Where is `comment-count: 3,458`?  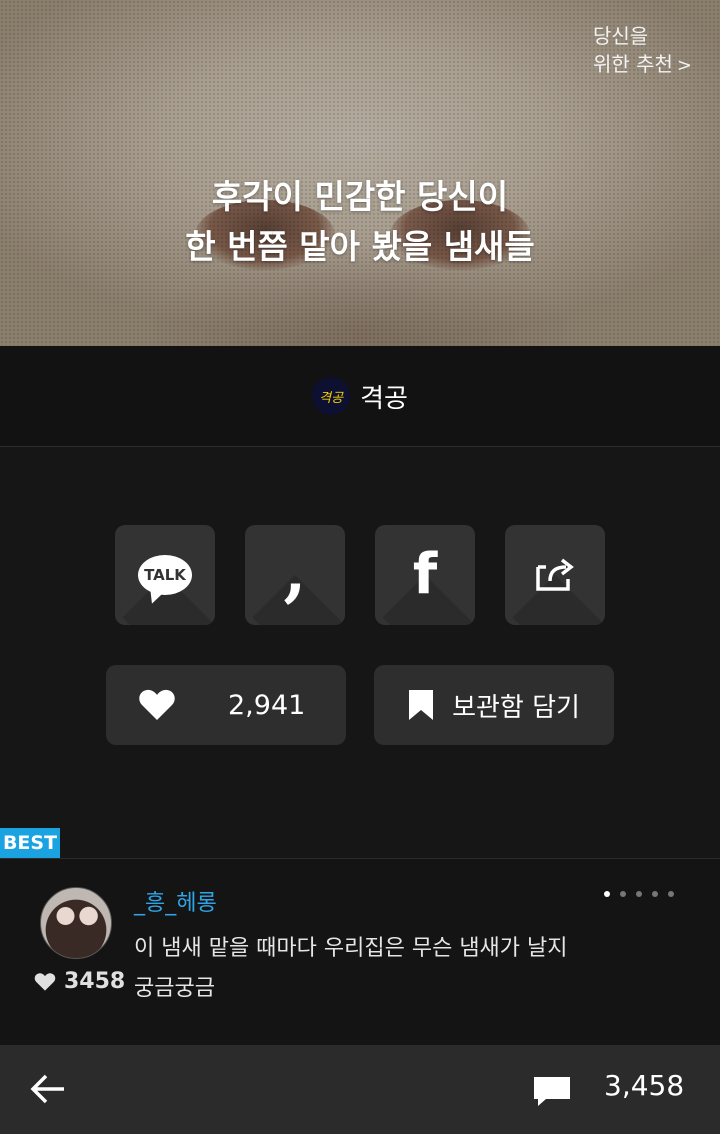
comment-count: 3,458 is located at coordinates (644, 1085).